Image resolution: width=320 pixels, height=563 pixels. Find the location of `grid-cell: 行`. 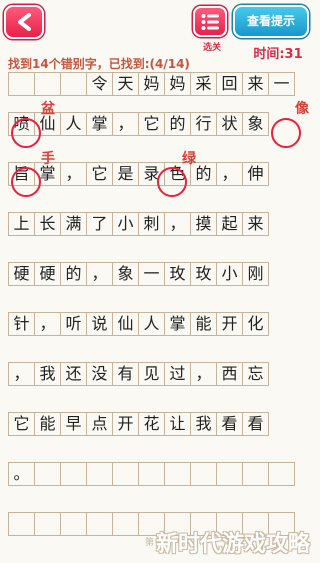

grid-cell: 行 is located at coordinates (204, 124).